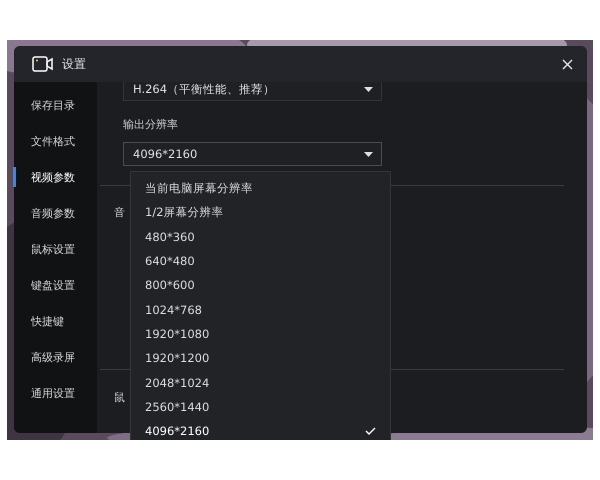  Describe the element at coordinates (55, 177) in the screenshot. I see `sidebar-item: 视频参数` at that location.